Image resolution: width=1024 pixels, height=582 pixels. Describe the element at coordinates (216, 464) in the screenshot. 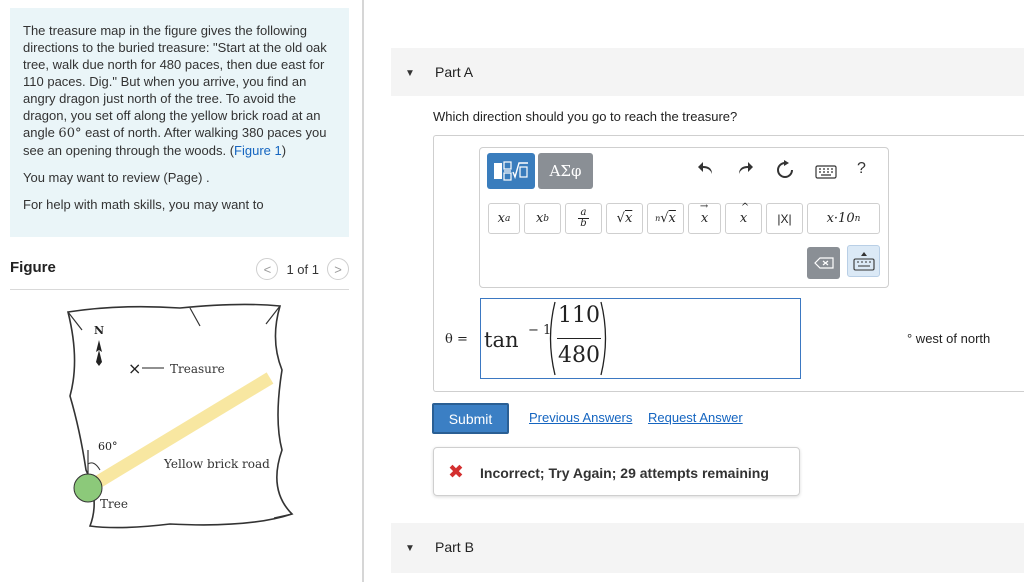

I see `road-label: Yellow brick road` at that location.